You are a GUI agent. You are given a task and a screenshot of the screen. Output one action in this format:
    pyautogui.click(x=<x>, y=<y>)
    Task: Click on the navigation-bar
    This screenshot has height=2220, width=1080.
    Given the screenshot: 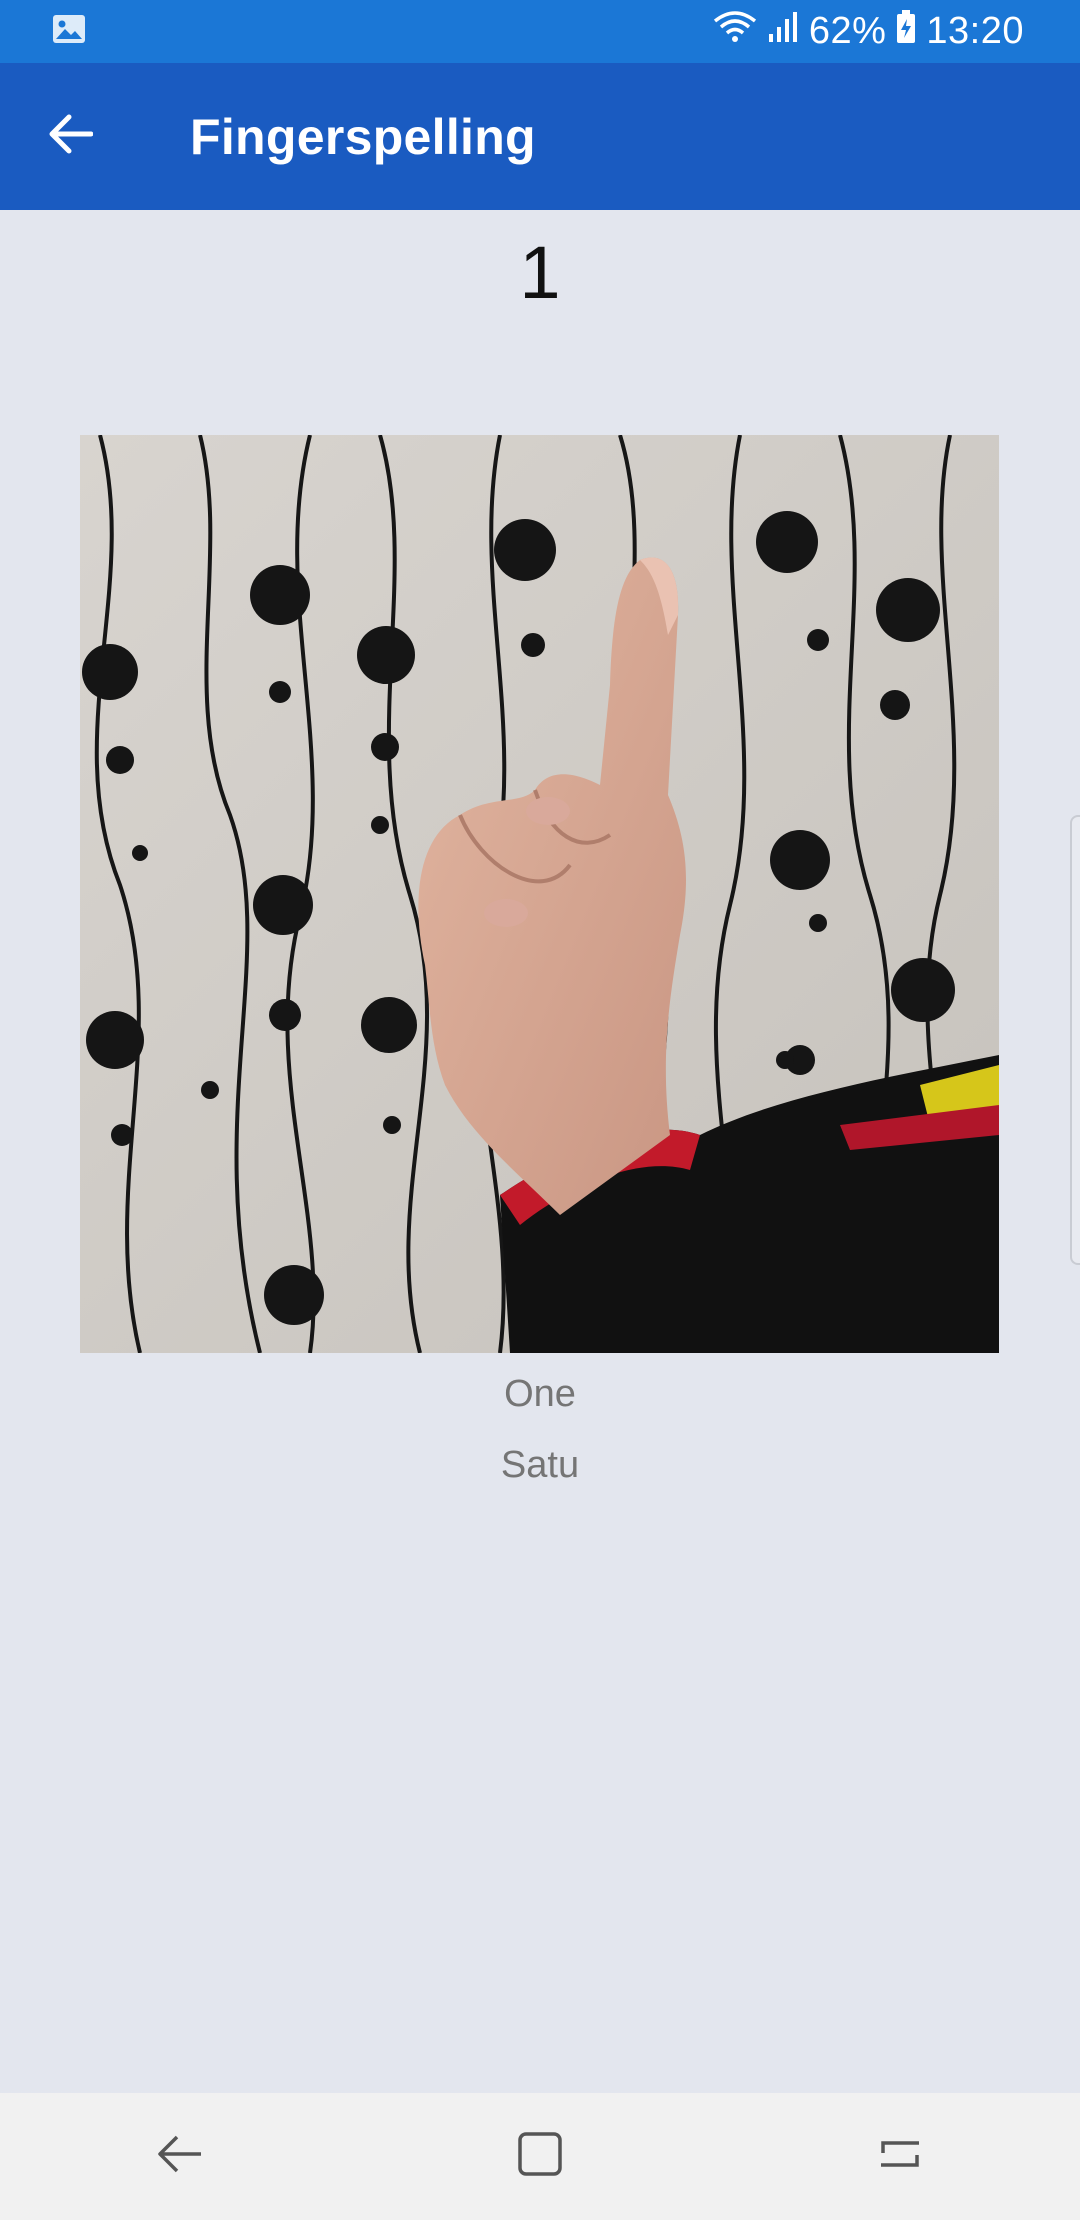 What is the action you would take?
    pyautogui.click(x=540, y=2156)
    